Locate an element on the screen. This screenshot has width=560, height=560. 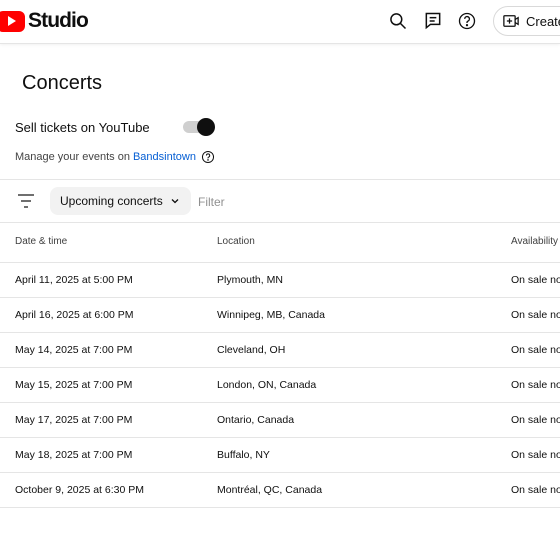
manage-events-row: Manage your events on Bandsintown is located at coordinates (115, 157).